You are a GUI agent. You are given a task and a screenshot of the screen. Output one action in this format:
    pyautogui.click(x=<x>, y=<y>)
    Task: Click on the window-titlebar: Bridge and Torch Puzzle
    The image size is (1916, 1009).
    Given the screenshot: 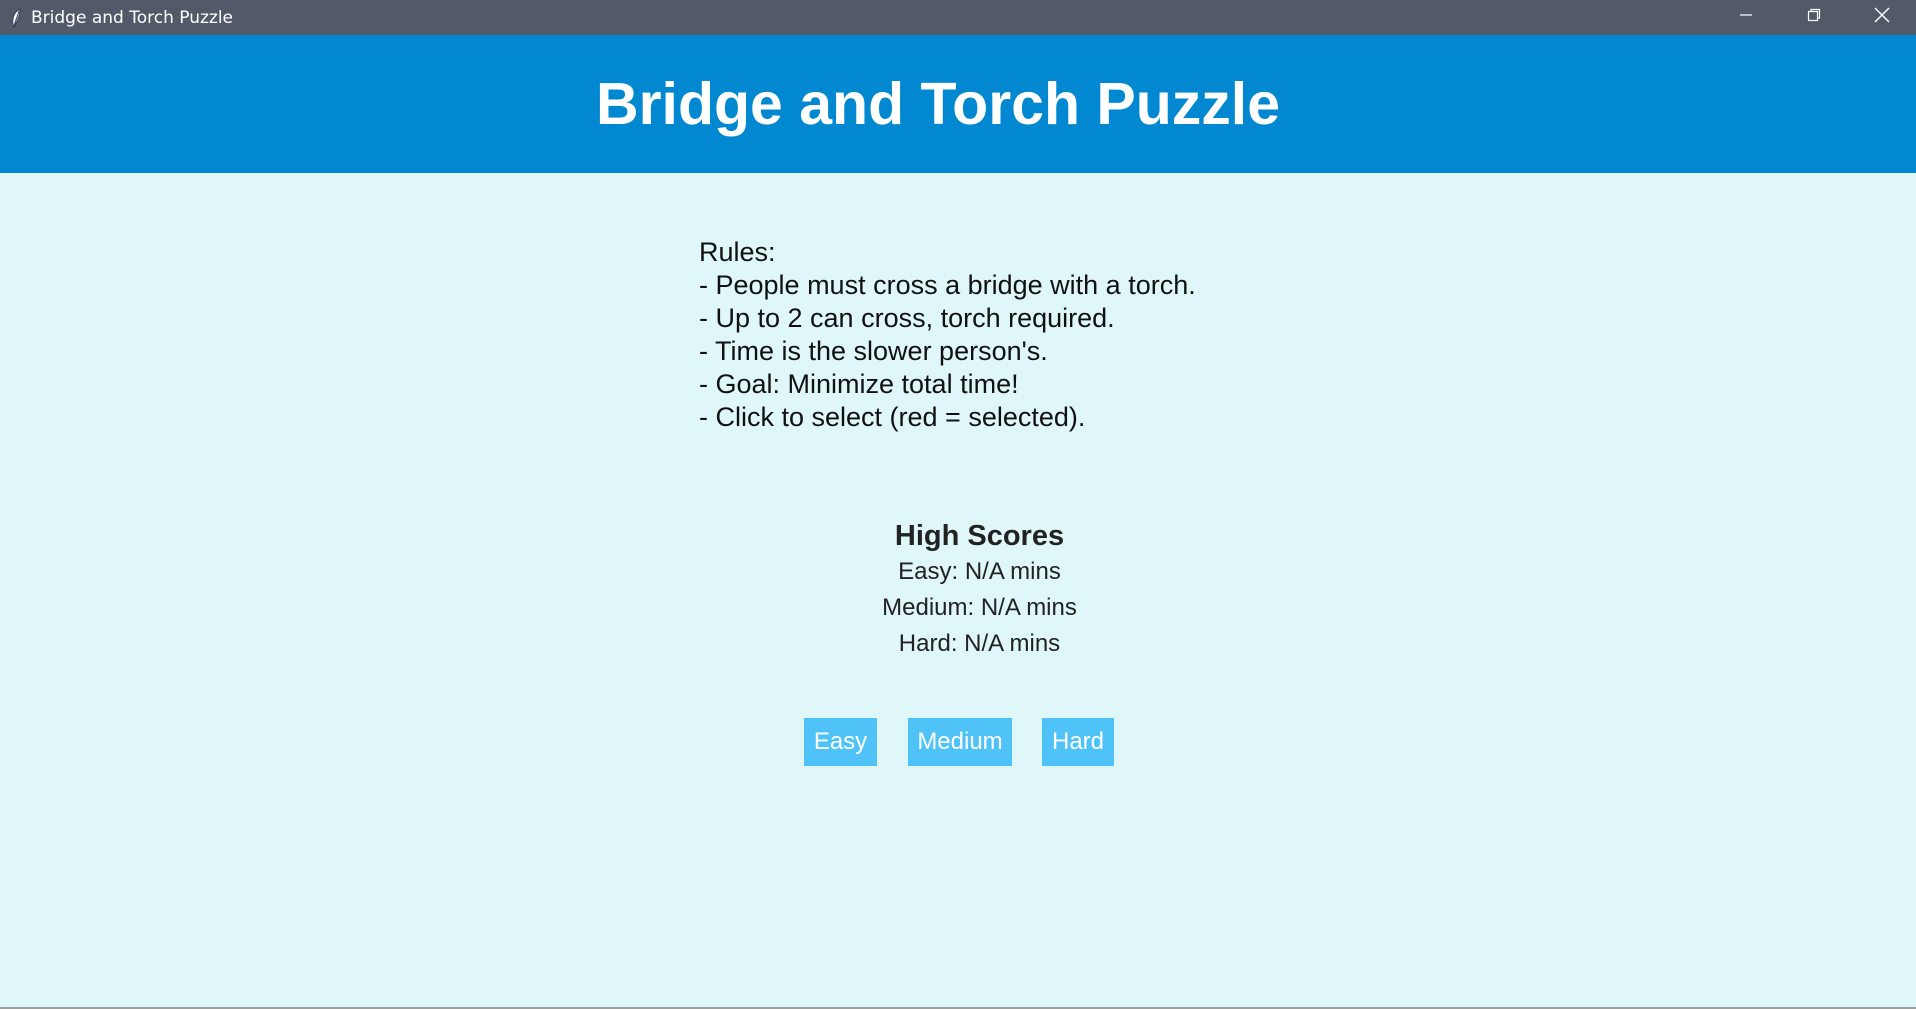 What is the action you would take?
    pyautogui.click(x=958, y=17)
    